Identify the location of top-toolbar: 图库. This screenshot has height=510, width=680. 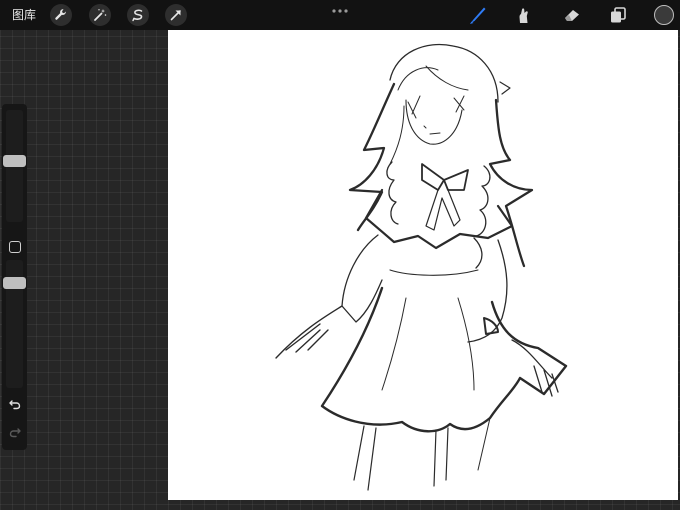
(340, 15).